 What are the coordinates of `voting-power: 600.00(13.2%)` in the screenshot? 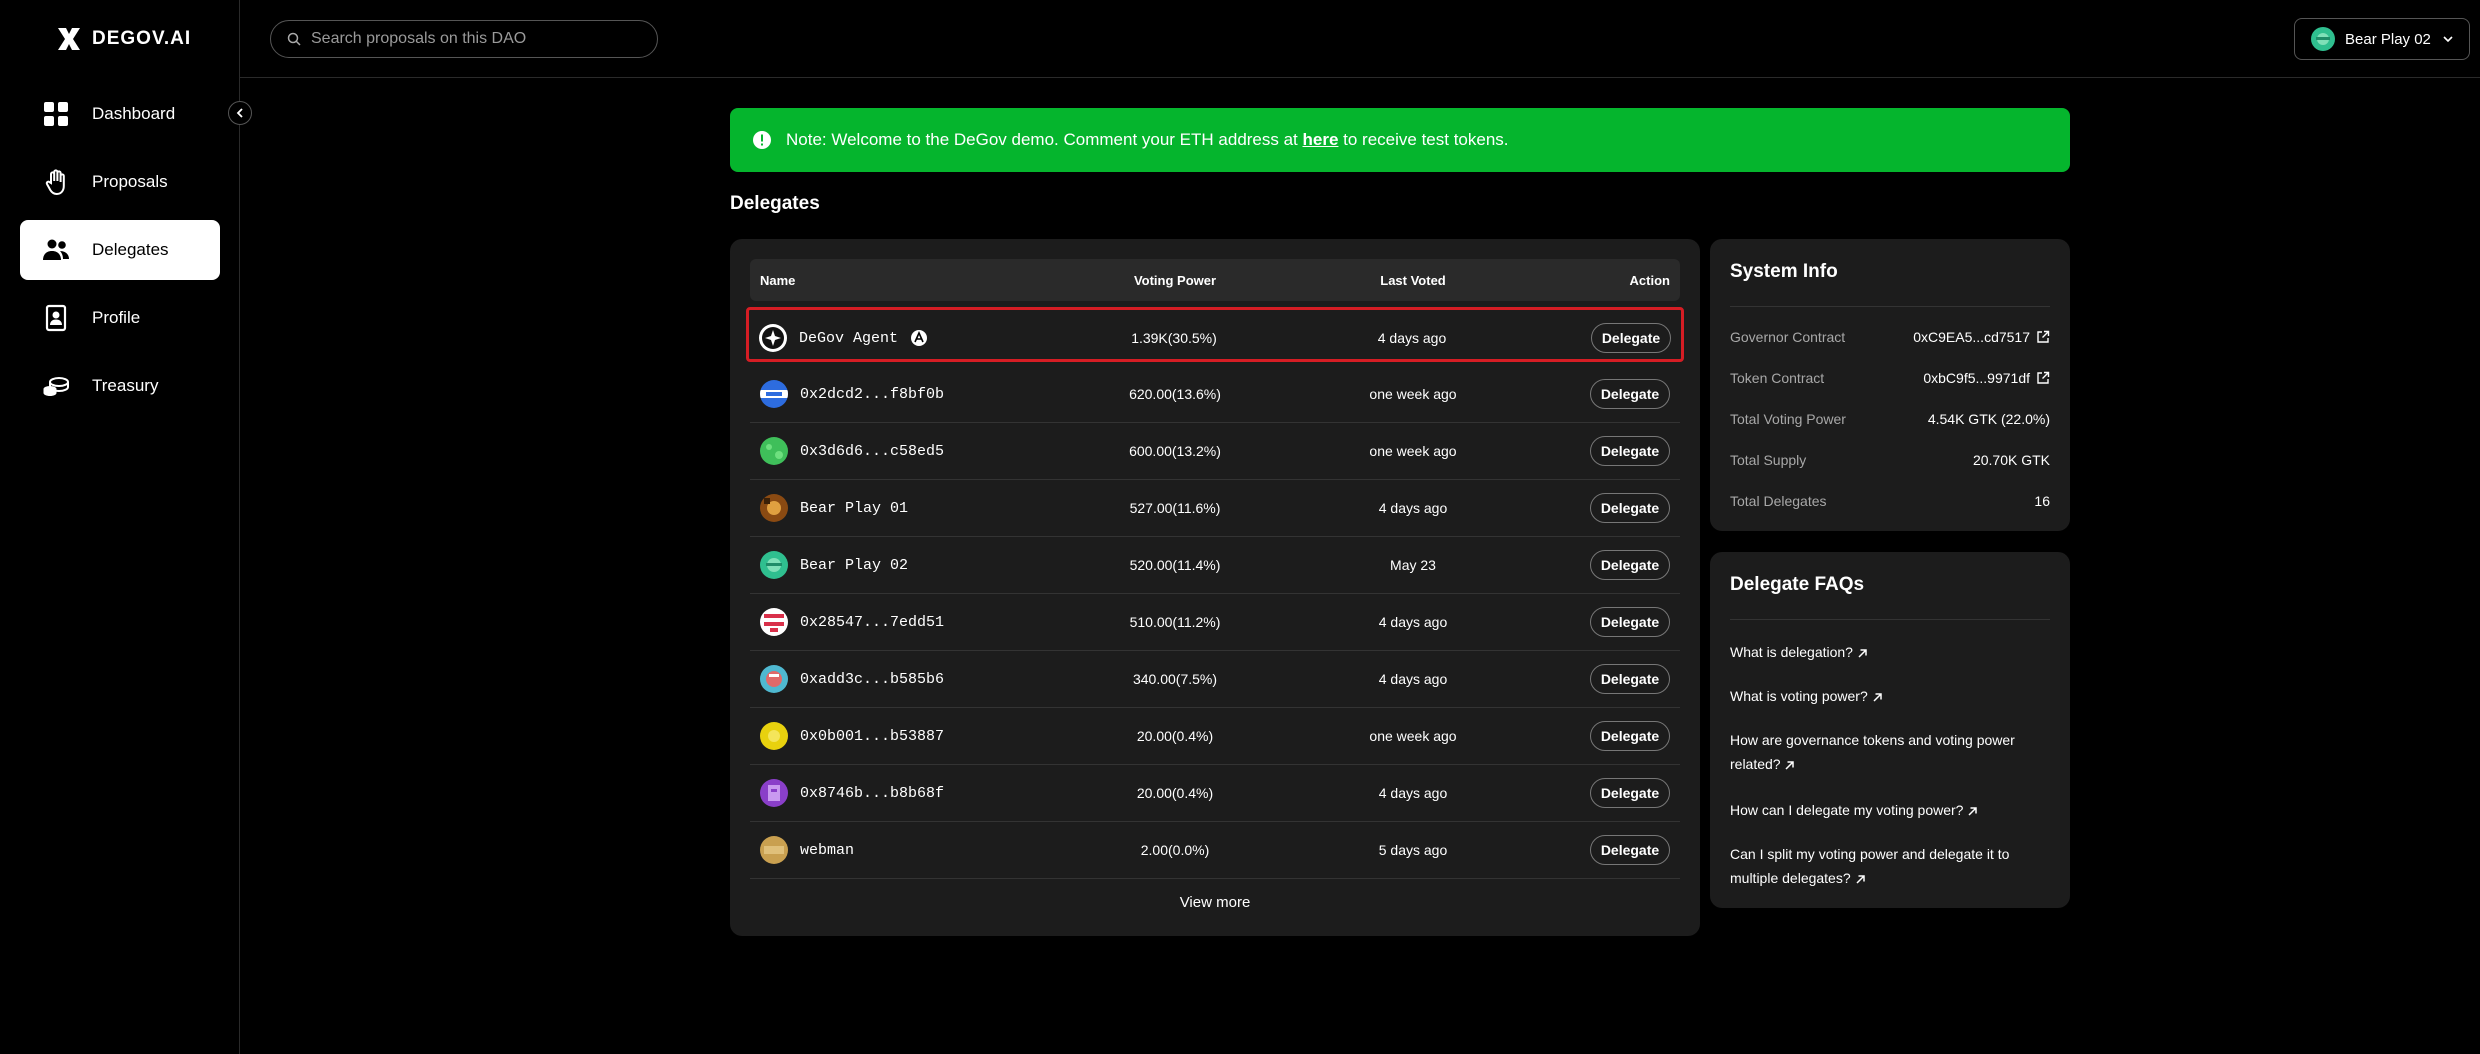 It's located at (1175, 451).